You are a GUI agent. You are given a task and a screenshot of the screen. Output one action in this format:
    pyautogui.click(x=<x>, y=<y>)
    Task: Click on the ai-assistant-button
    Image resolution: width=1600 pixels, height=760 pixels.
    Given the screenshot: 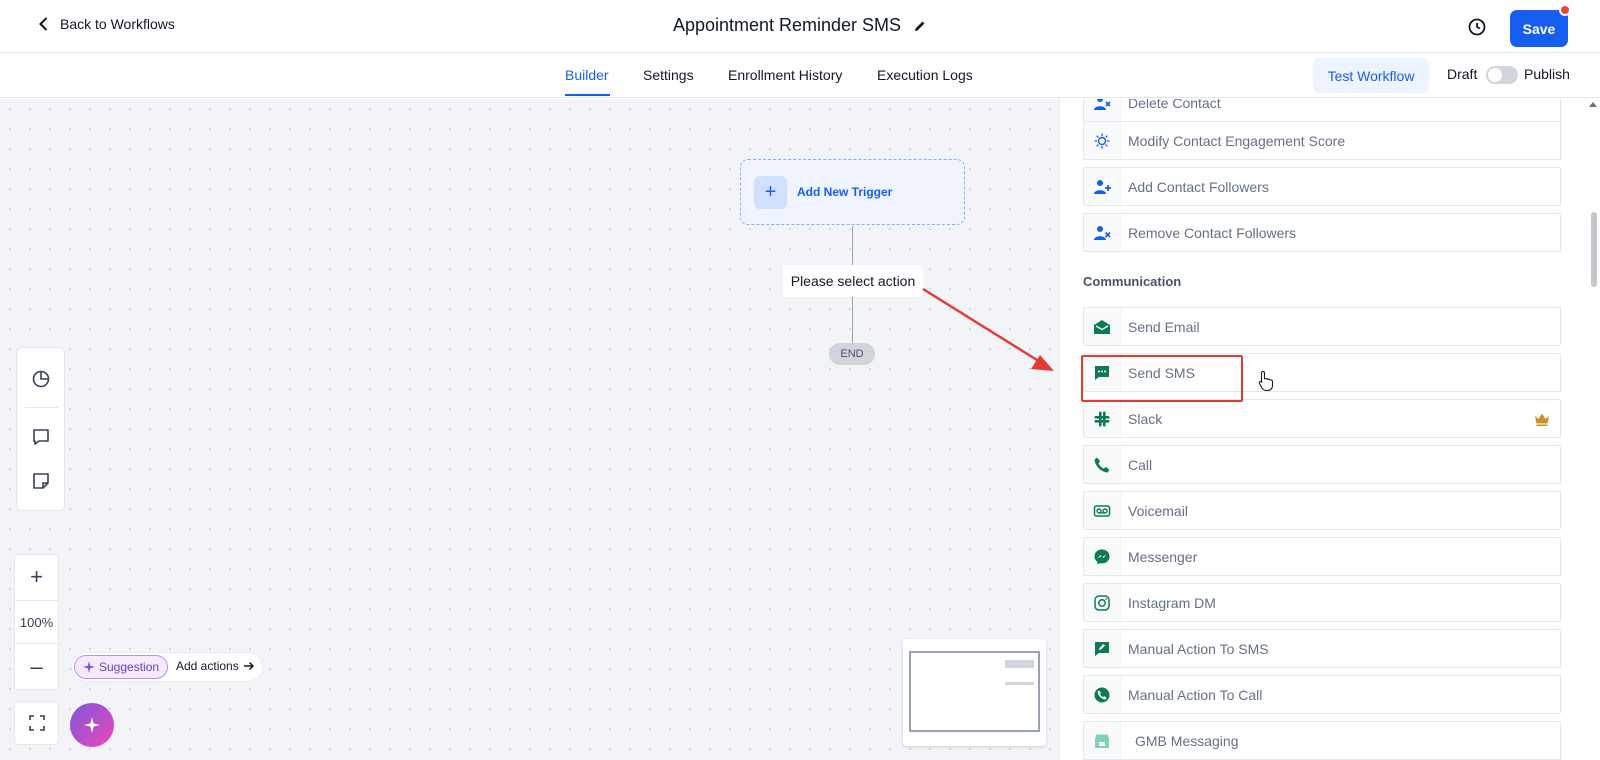 What is the action you would take?
    pyautogui.click(x=92, y=725)
    